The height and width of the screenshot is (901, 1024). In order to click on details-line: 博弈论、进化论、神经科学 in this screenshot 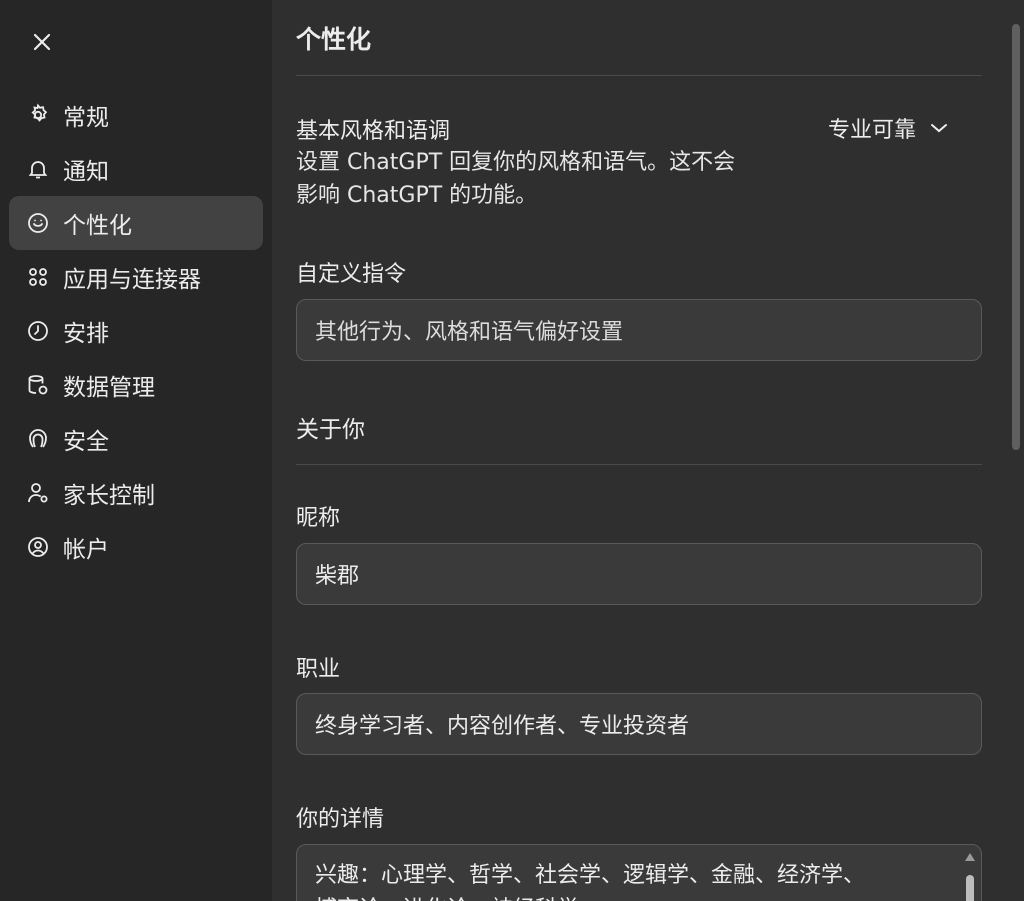, I will do `click(628, 897)`.